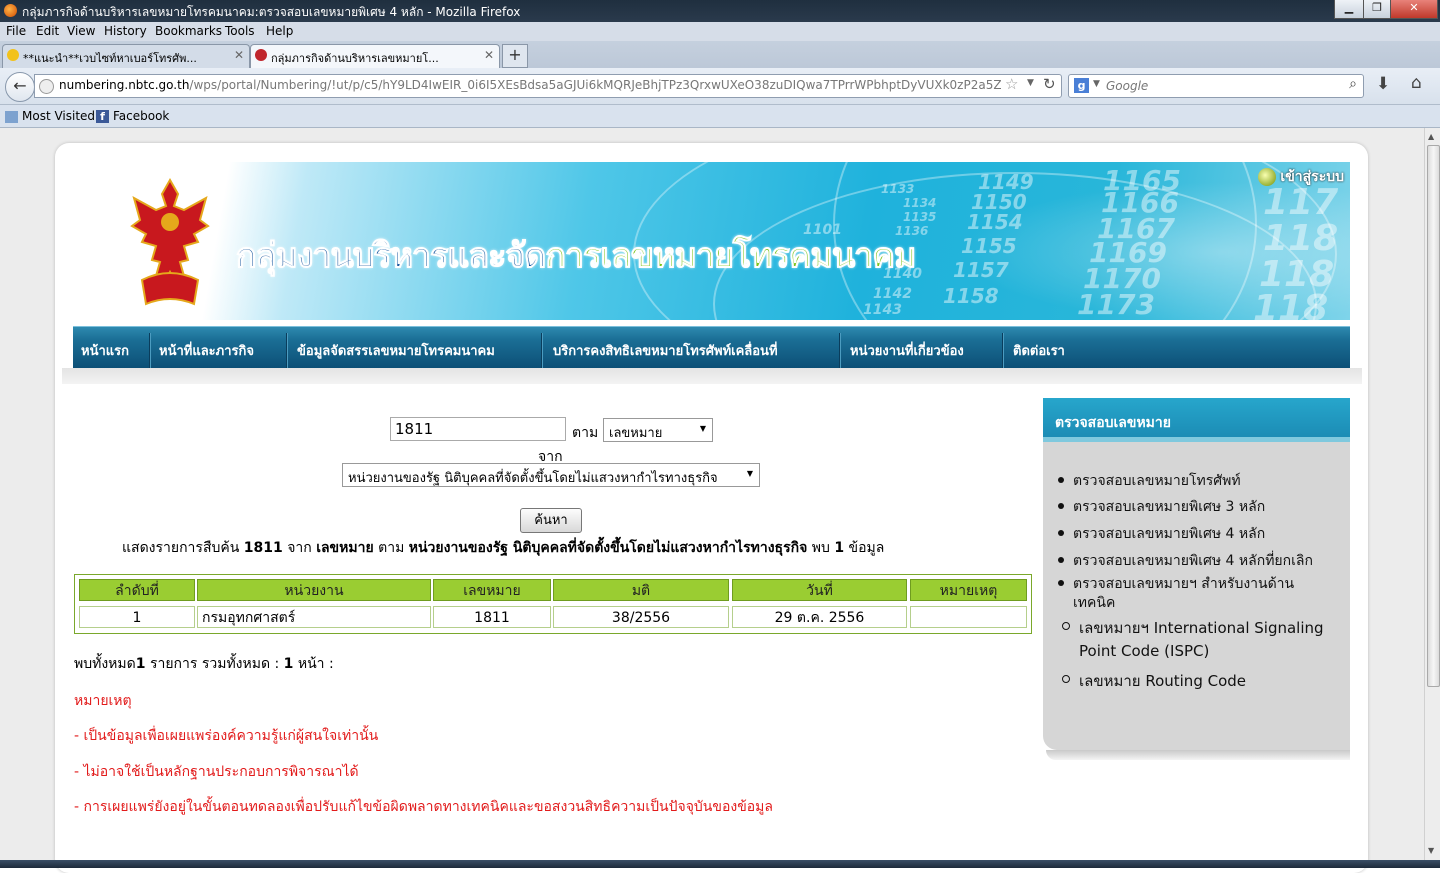 Image resolution: width=1440 pixels, height=873 pixels. Describe the element at coordinates (188, 31) in the screenshot. I see `menu-bookmarks: Bookmarks` at that location.